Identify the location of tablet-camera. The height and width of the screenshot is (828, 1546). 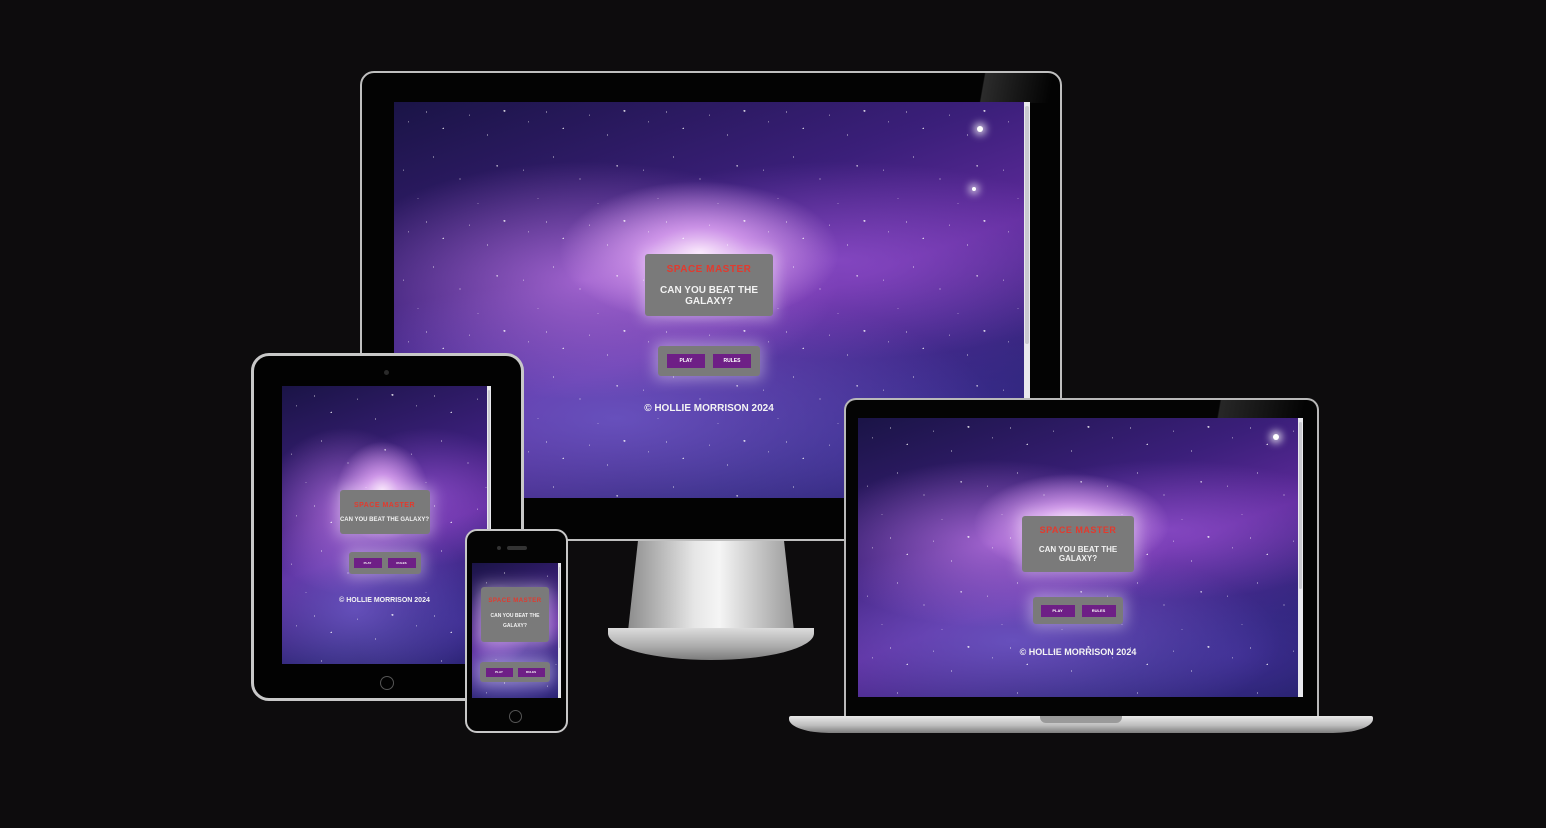
(386, 372).